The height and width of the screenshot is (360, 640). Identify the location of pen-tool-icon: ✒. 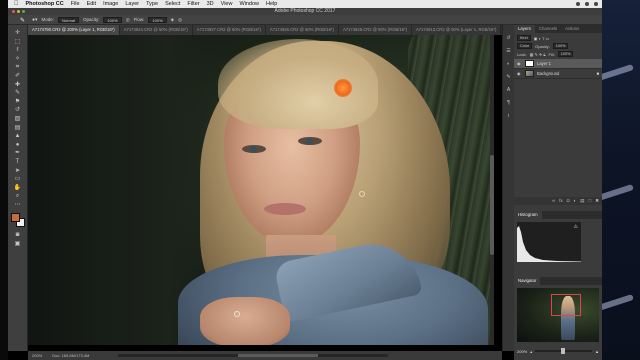
(18, 153).